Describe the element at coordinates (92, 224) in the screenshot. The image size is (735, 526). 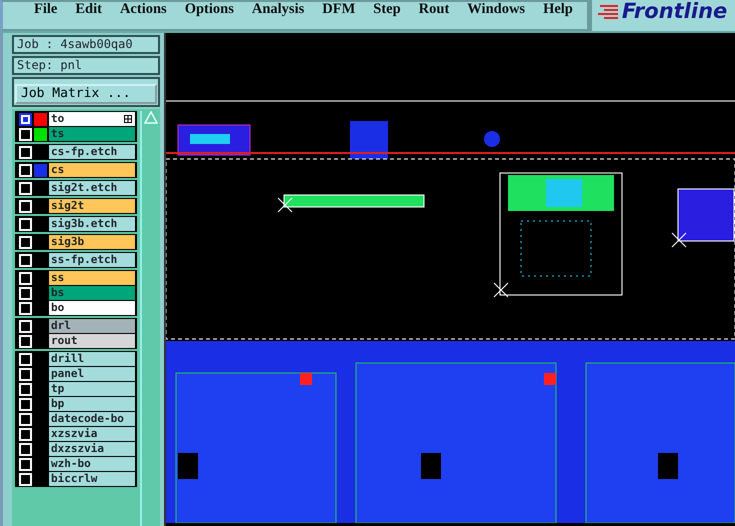
I see `layer-name: sig3b.etch` at that location.